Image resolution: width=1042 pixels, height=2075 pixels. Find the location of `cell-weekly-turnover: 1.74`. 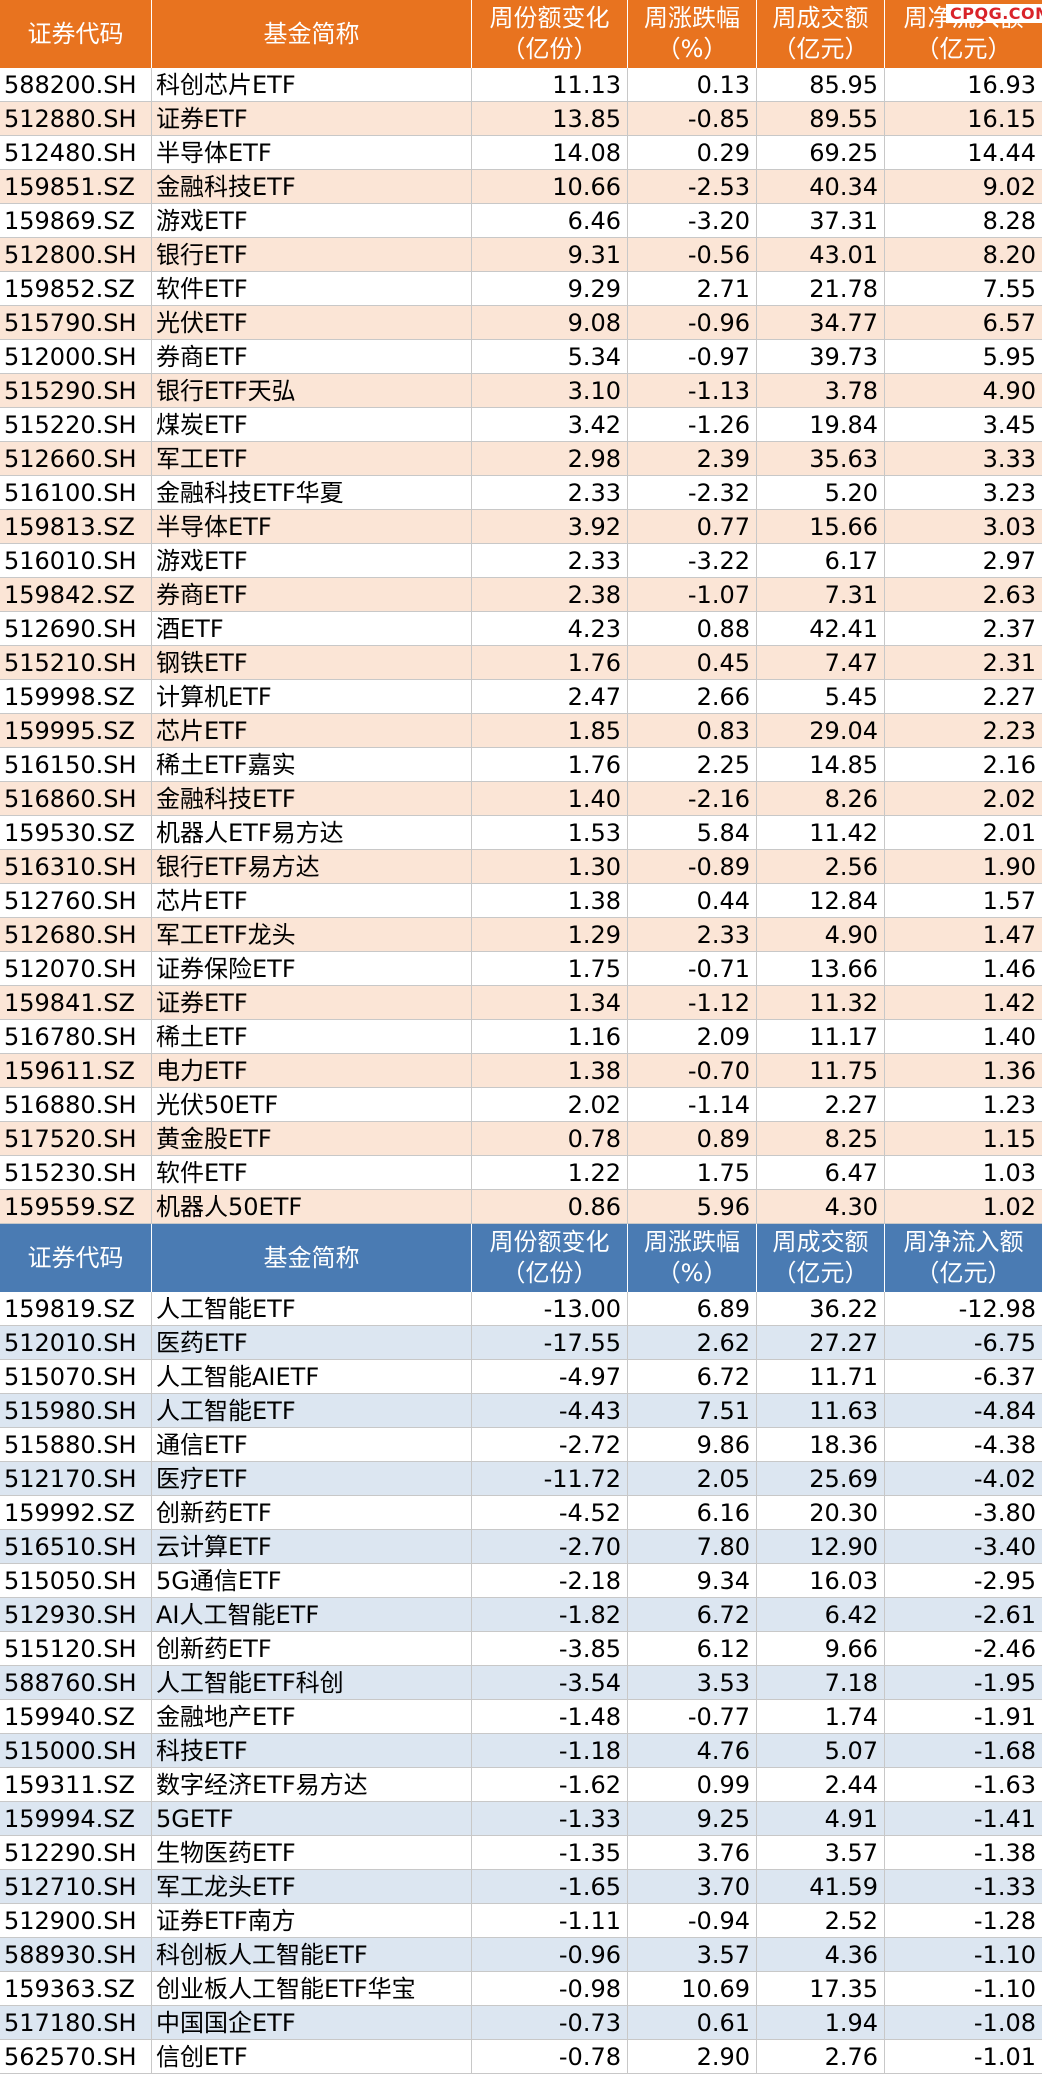

cell-weekly-turnover: 1.74 is located at coordinates (821, 1716).